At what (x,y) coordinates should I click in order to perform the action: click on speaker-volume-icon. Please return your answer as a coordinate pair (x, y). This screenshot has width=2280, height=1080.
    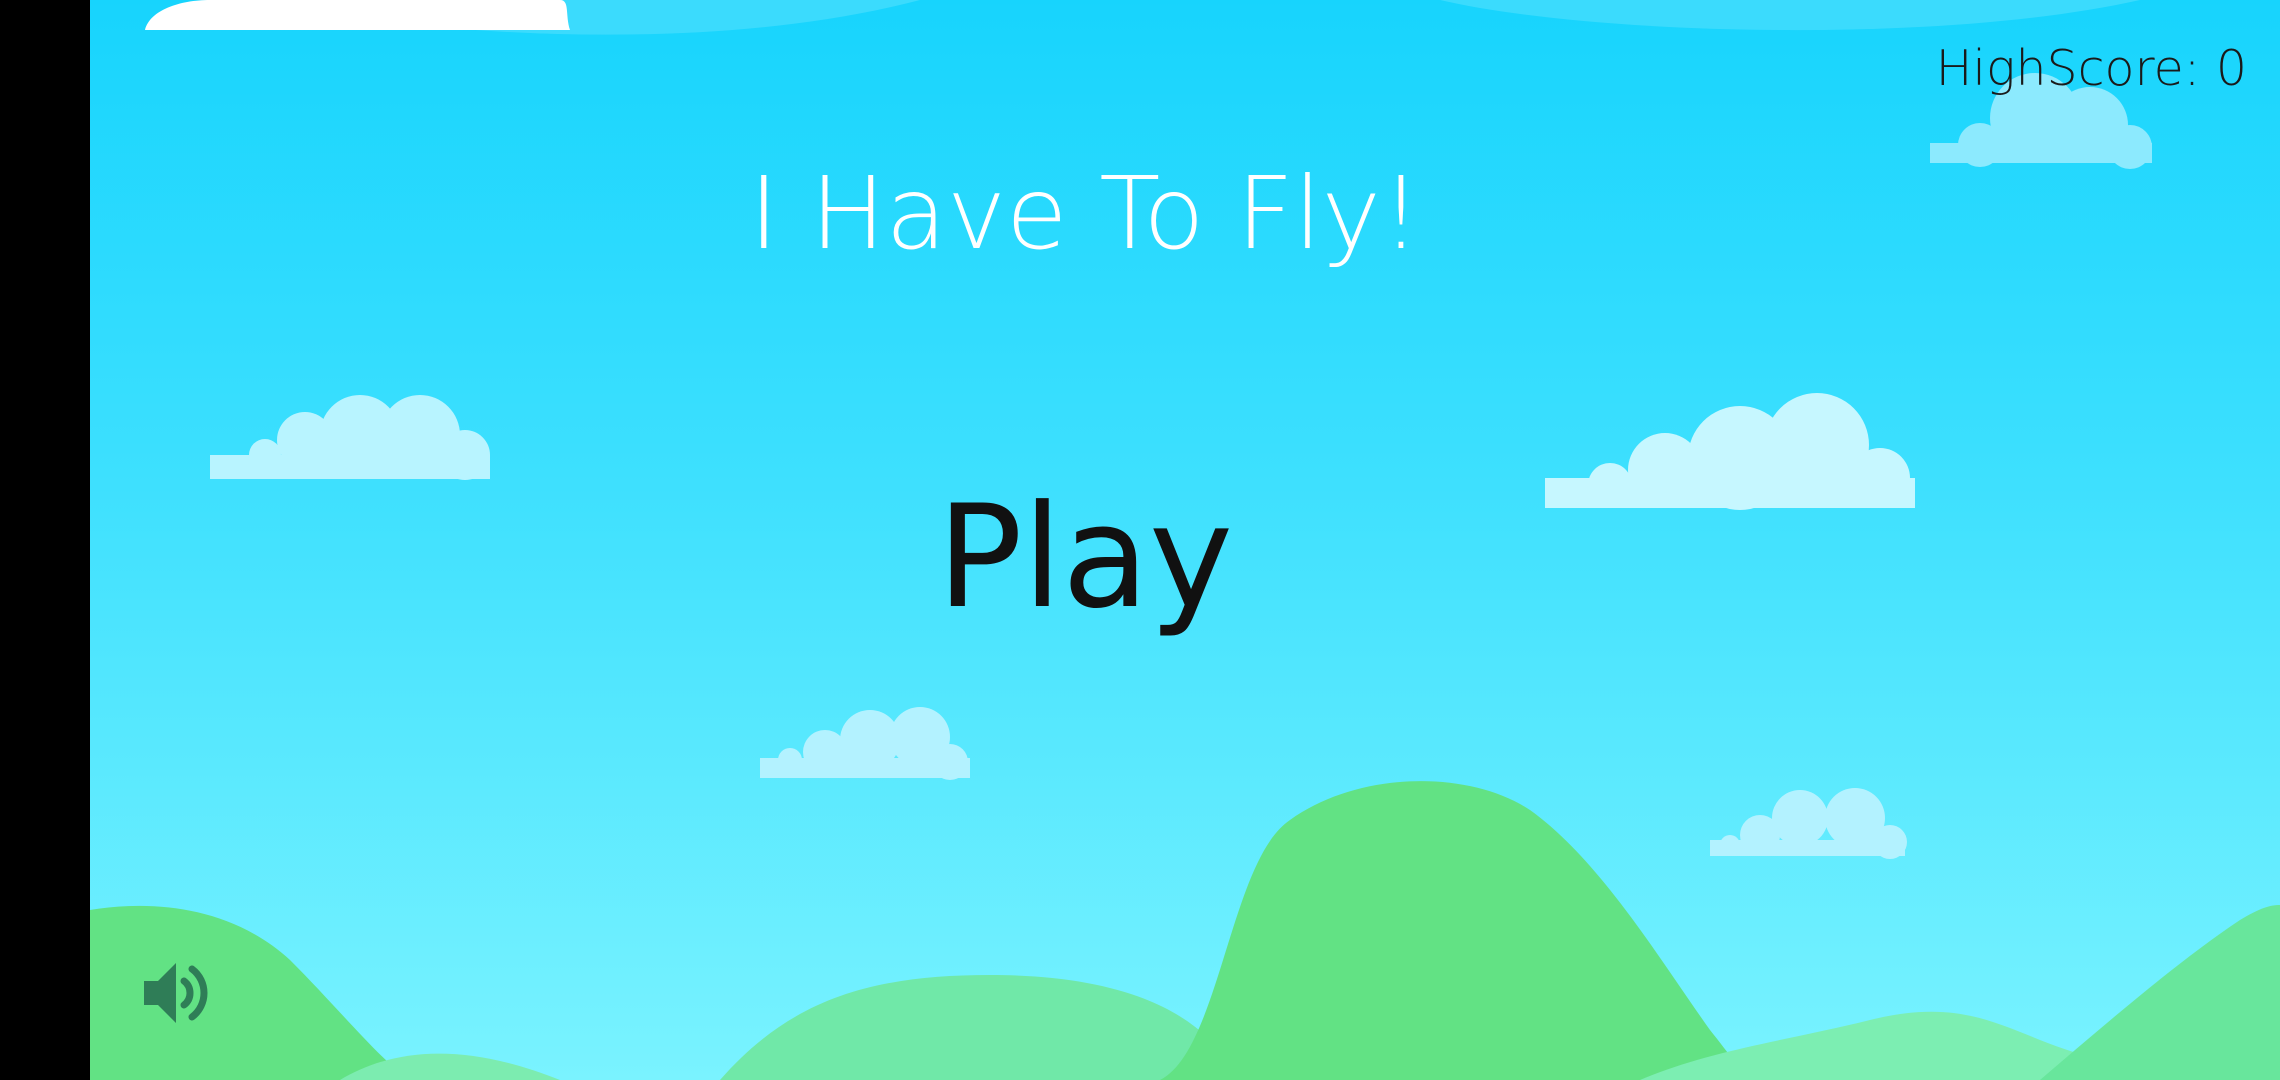
    Looking at the image, I should click on (178, 993).